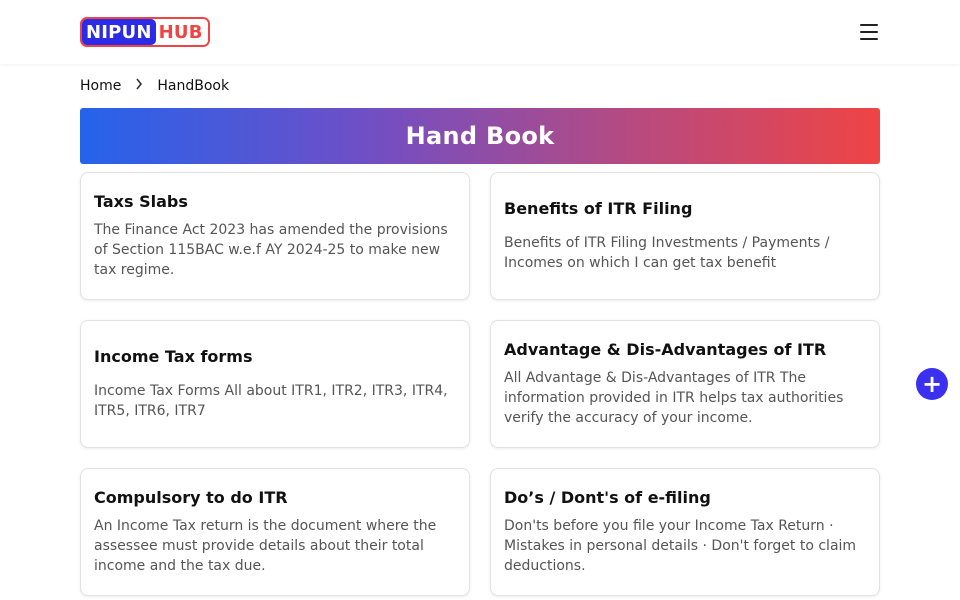  Describe the element at coordinates (154, 86) in the screenshot. I see `breadcrumb: Home HandBook` at that location.